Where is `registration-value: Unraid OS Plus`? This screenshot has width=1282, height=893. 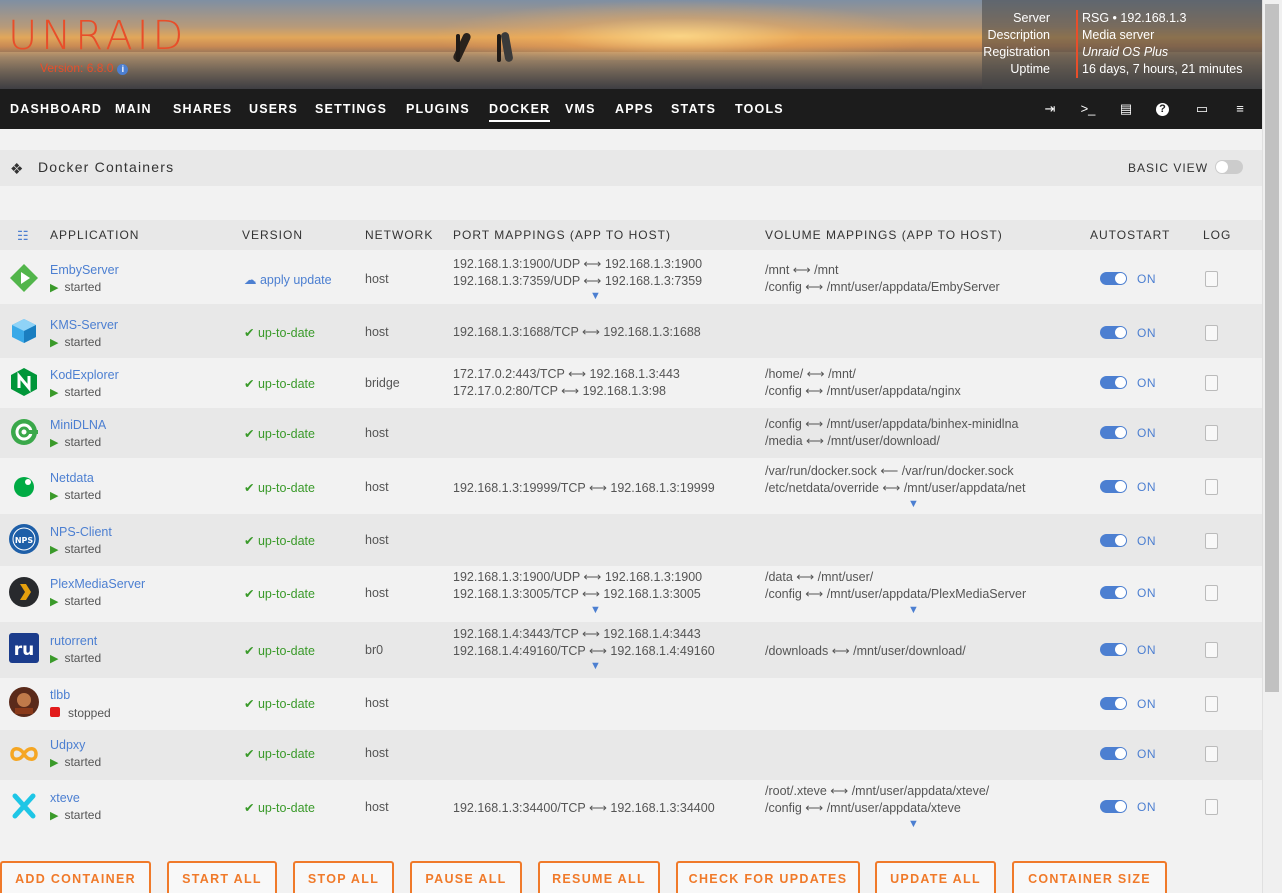 registration-value: Unraid OS Plus is located at coordinates (1162, 52).